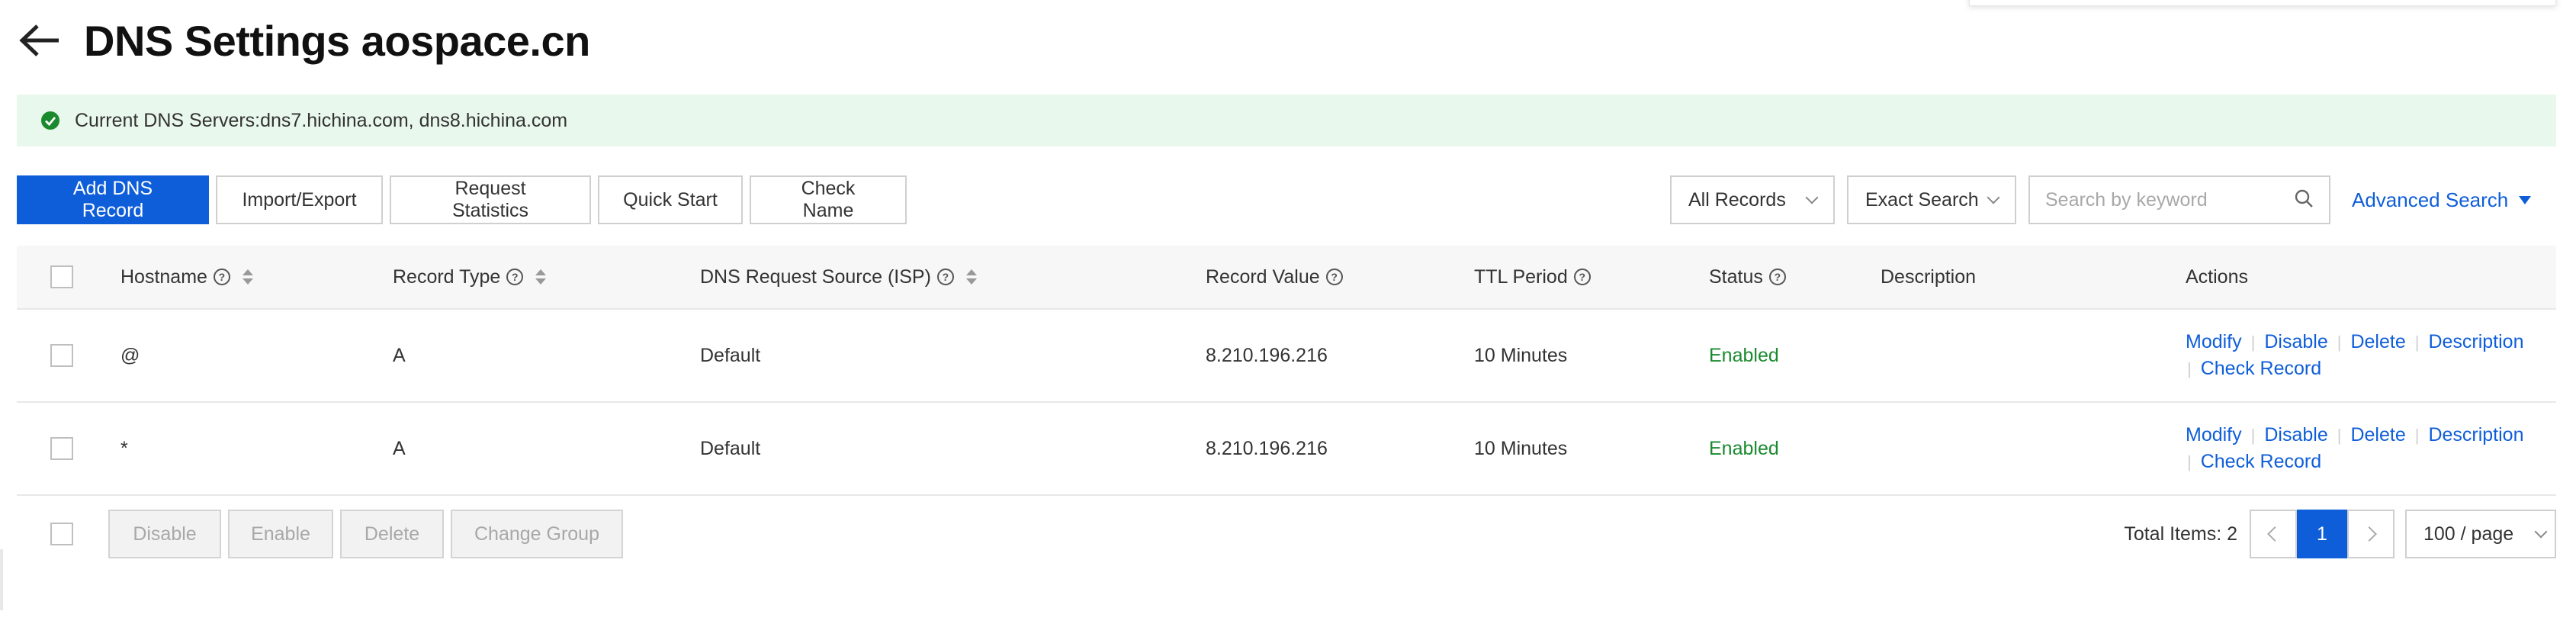 This screenshot has width=2576, height=624. Describe the element at coordinates (1521, 276) in the screenshot. I see `column-ttl-label: TTL Period` at that location.